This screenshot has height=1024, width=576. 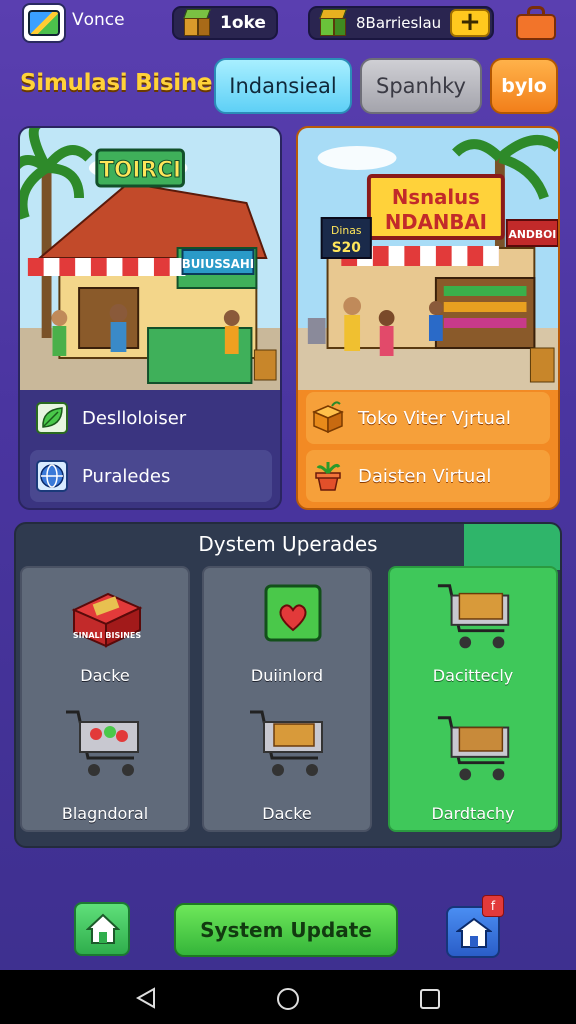 What do you see at coordinates (127, 83) in the screenshot?
I see `page-title: Simulasi Bisineis` at bounding box center [127, 83].